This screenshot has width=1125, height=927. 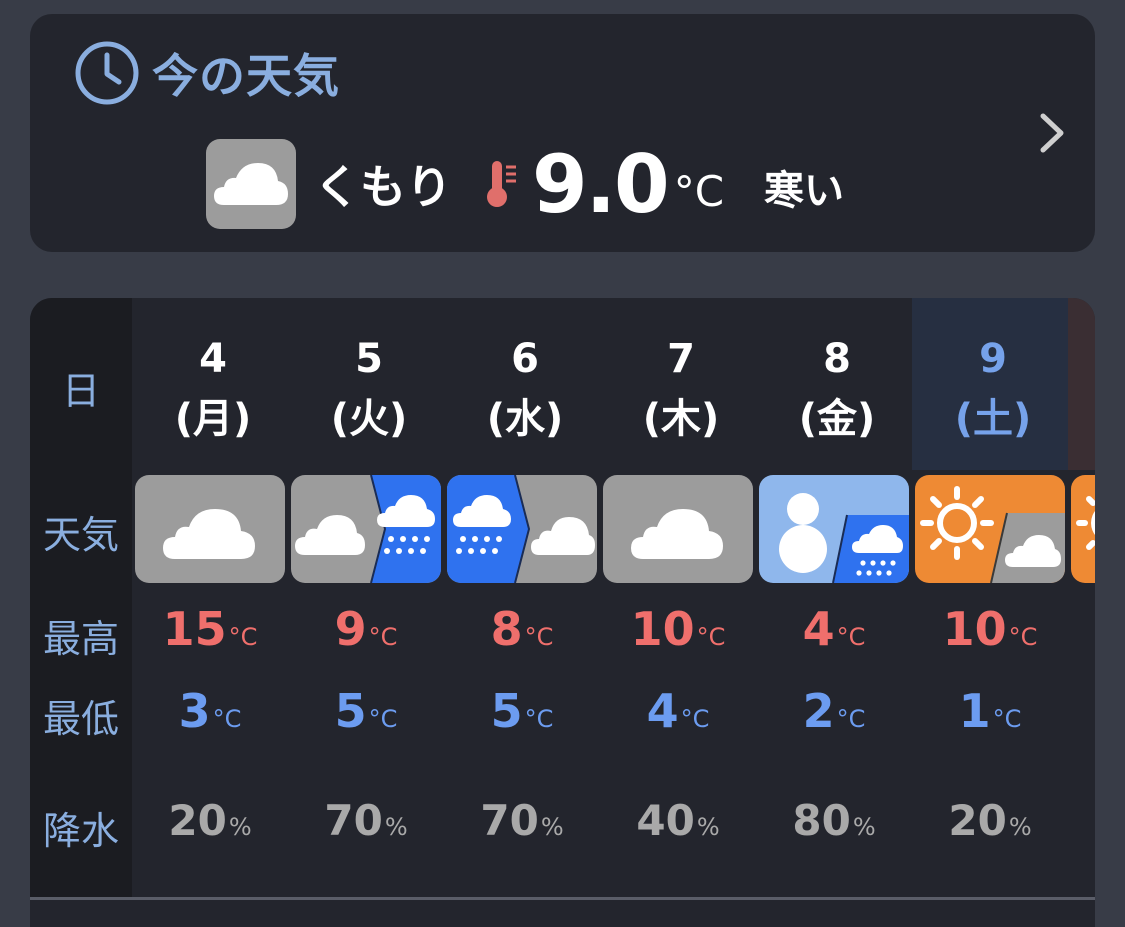 I want to click on day-weekday: (火), so click(x=369, y=419).